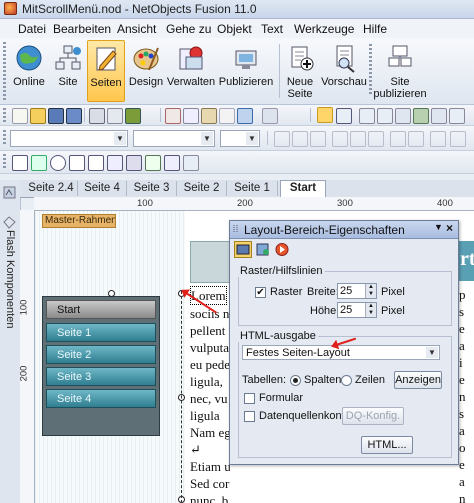 The image size is (474, 503). Describe the element at coordinates (101, 354) in the screenshot. I see `nav-item-seite-2: Seite 2` at that location.